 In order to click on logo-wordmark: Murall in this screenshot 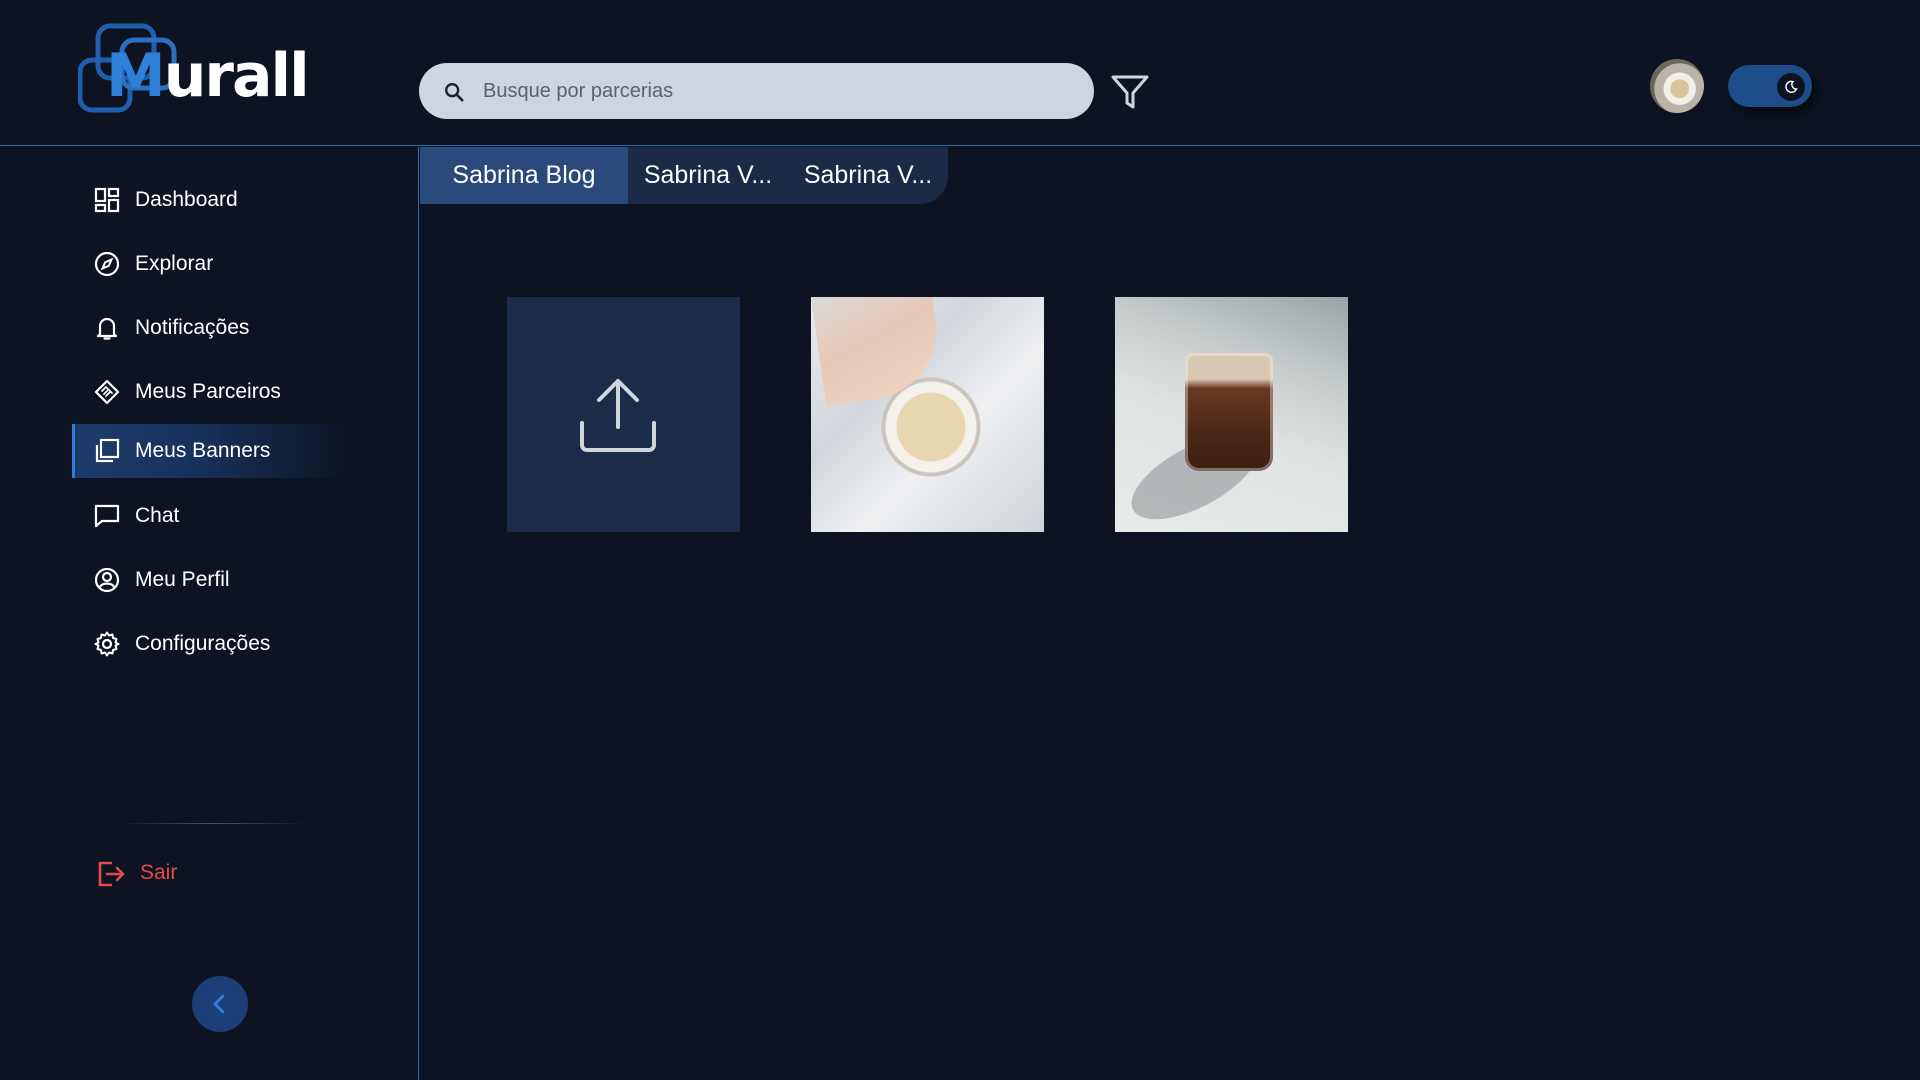, I will do `click(208, 76)`.